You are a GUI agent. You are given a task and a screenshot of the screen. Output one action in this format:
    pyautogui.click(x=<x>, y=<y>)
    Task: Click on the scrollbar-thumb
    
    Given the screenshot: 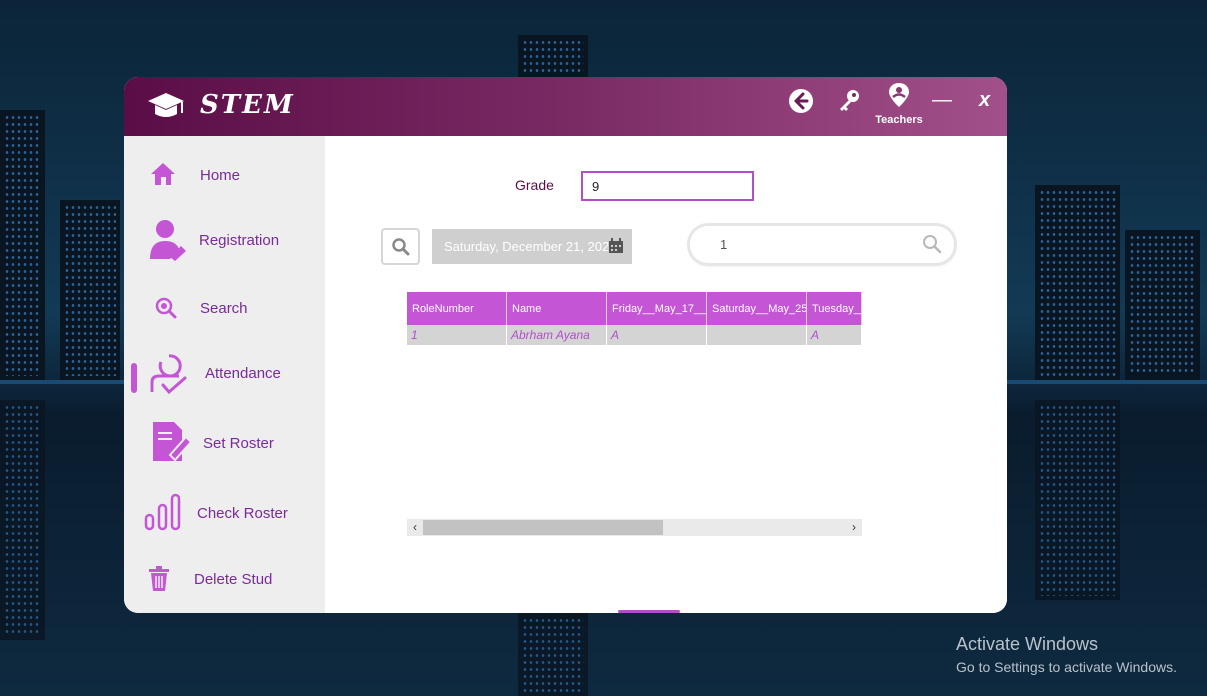 What is the action you would take?
    pyautogui.click(x=543, y=527)
    